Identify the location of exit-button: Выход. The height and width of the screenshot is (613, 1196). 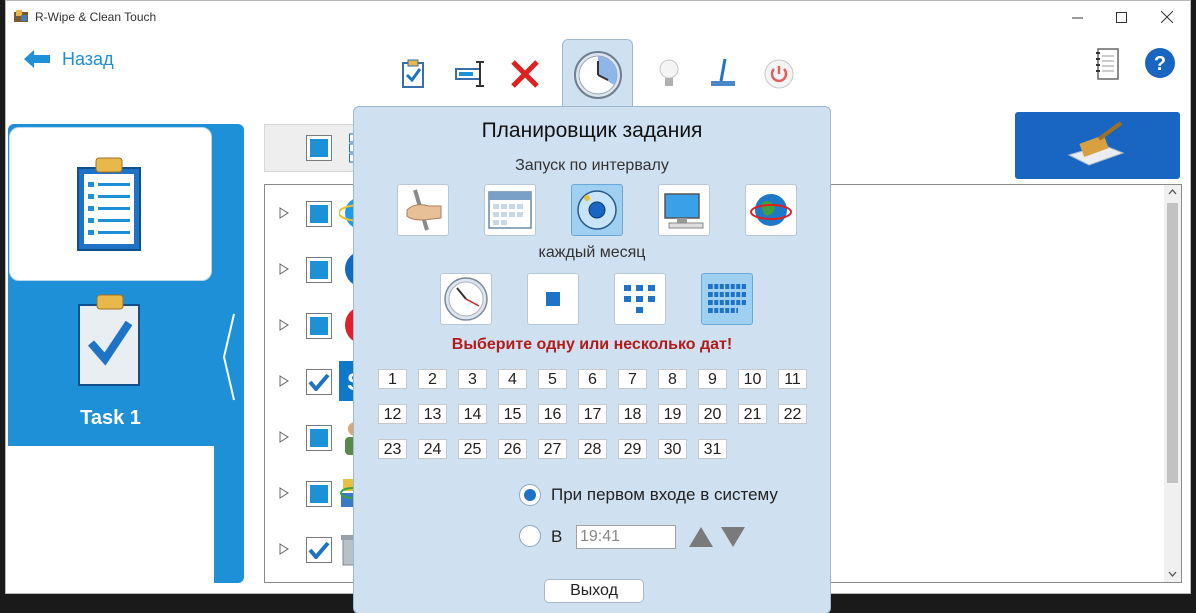
(594, 591).